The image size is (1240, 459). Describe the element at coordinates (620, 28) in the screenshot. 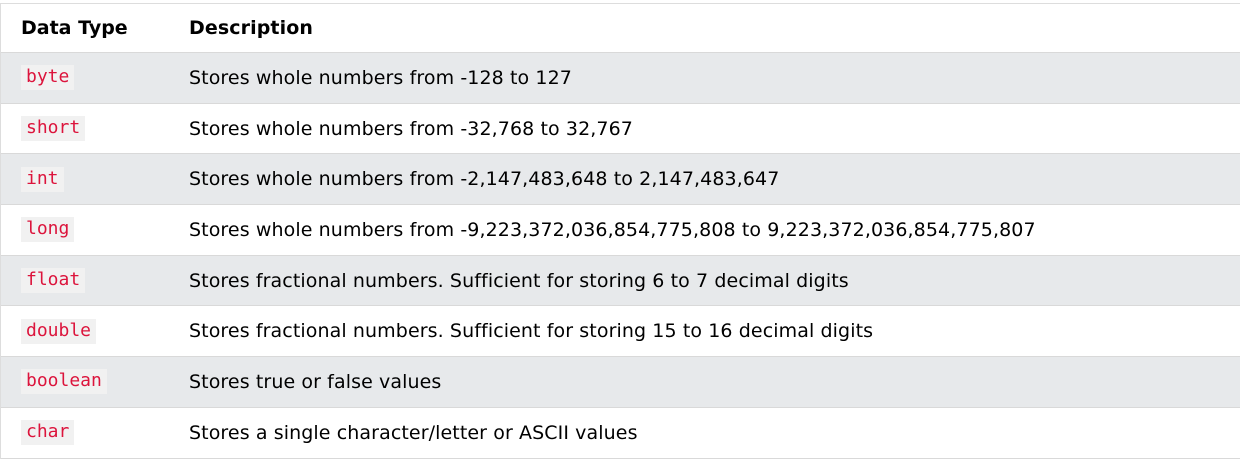

I see `table-header-row: Data Type Description` at that location.